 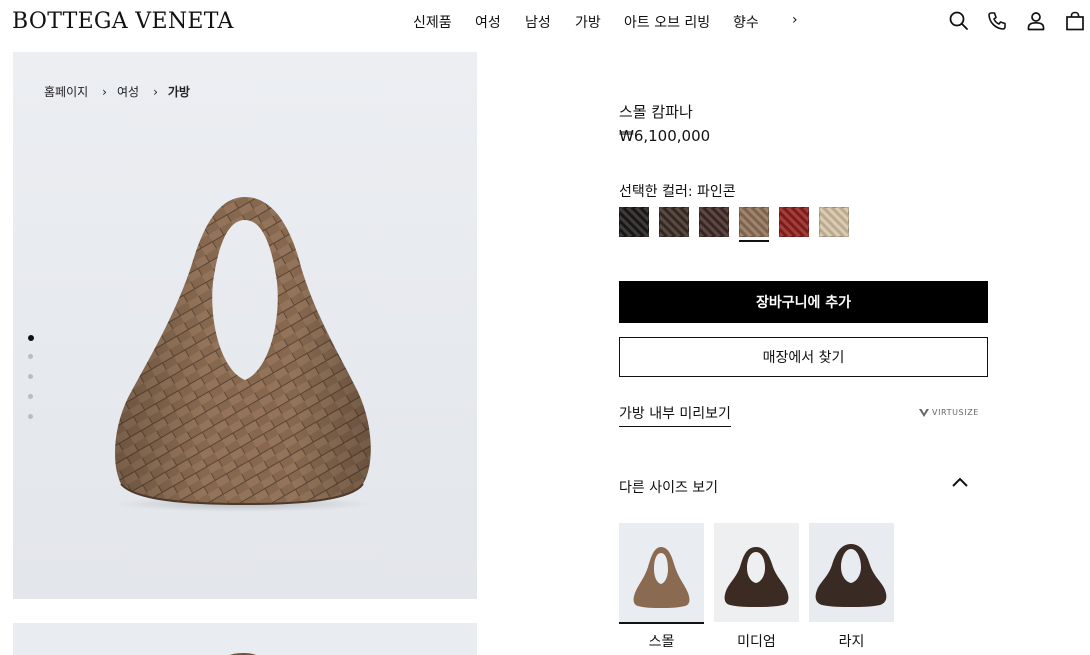 I want to click on nav-item-women: 여성, so click(x=488, y=22).